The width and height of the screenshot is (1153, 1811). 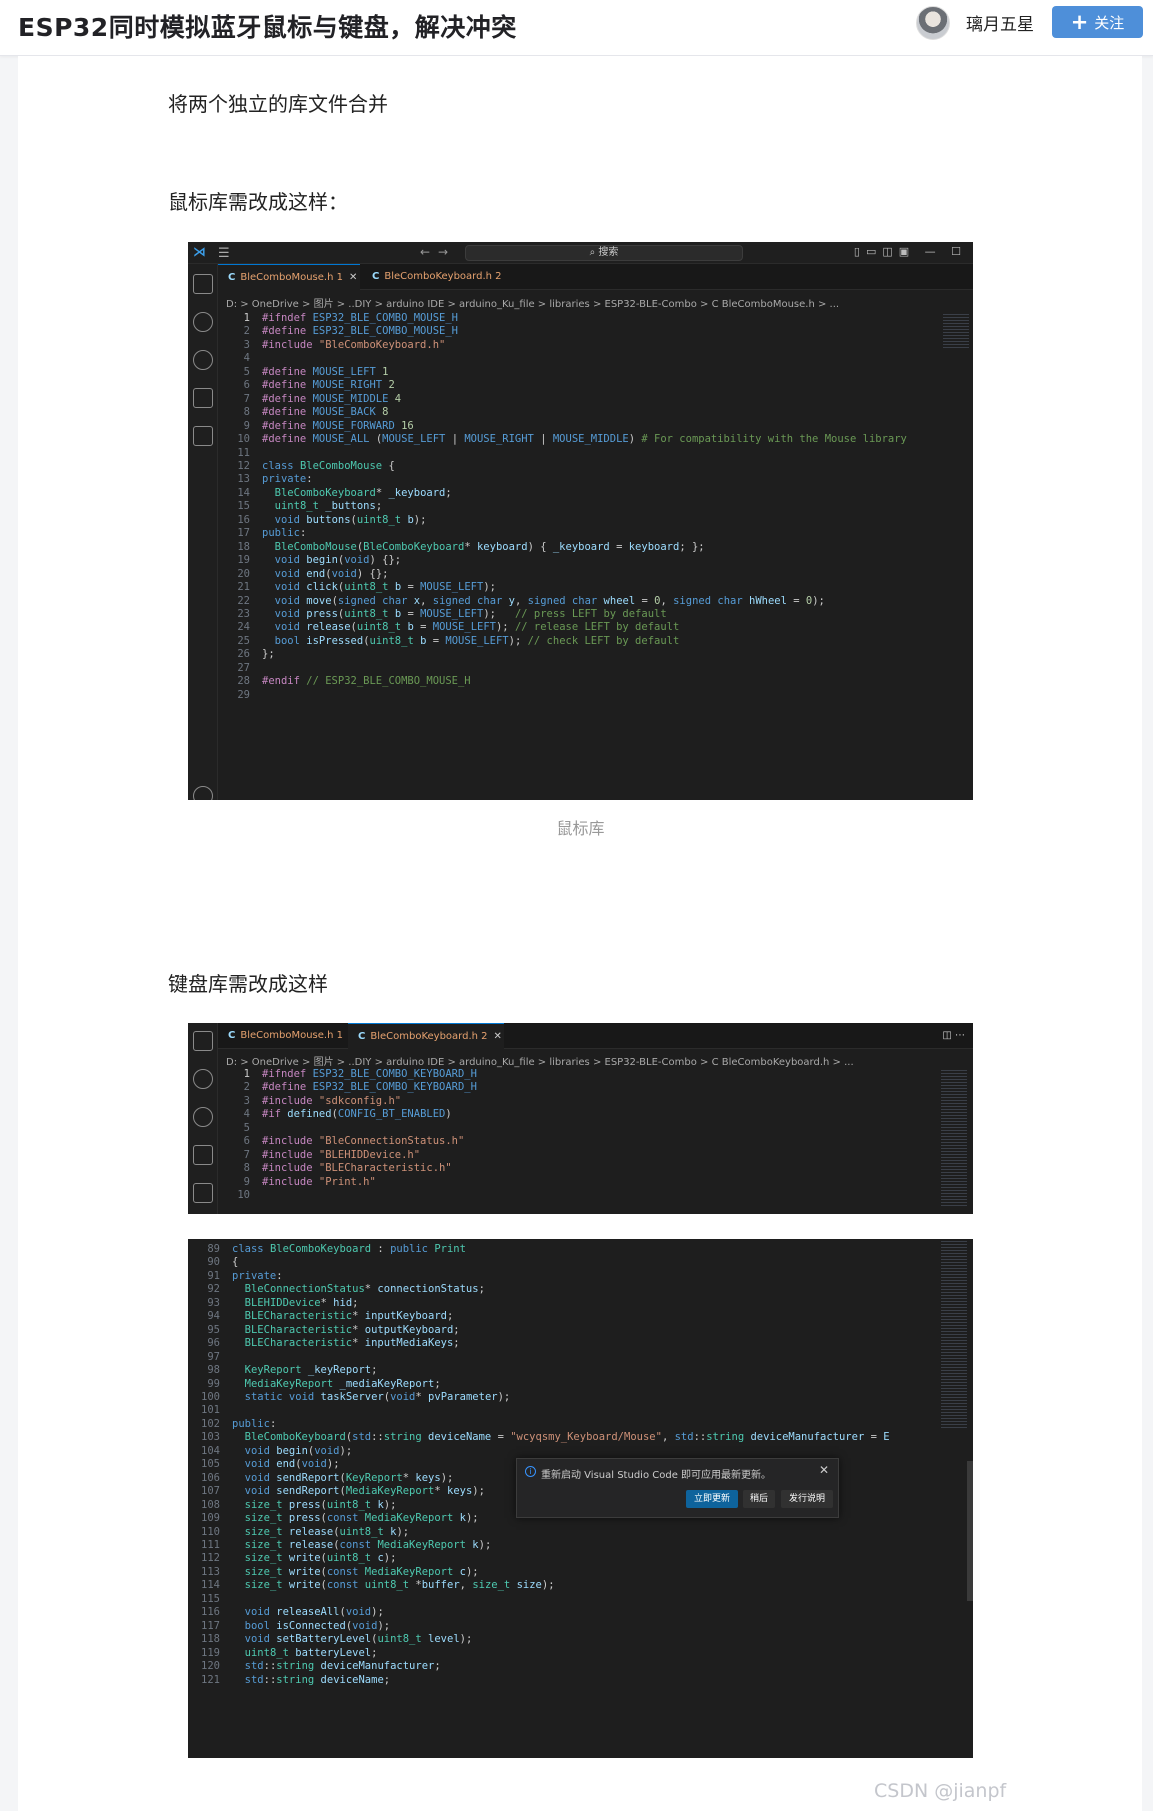 I want to click on code-line: 1 #ifndef ESP32_BLE_COMBO_KEYBOARD_H, so click(x=595, y=1074).